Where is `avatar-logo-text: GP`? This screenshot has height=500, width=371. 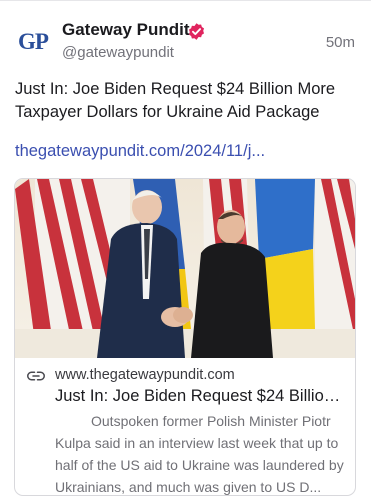
avatar-logo-text: GP is located at coordinates (33, 41).